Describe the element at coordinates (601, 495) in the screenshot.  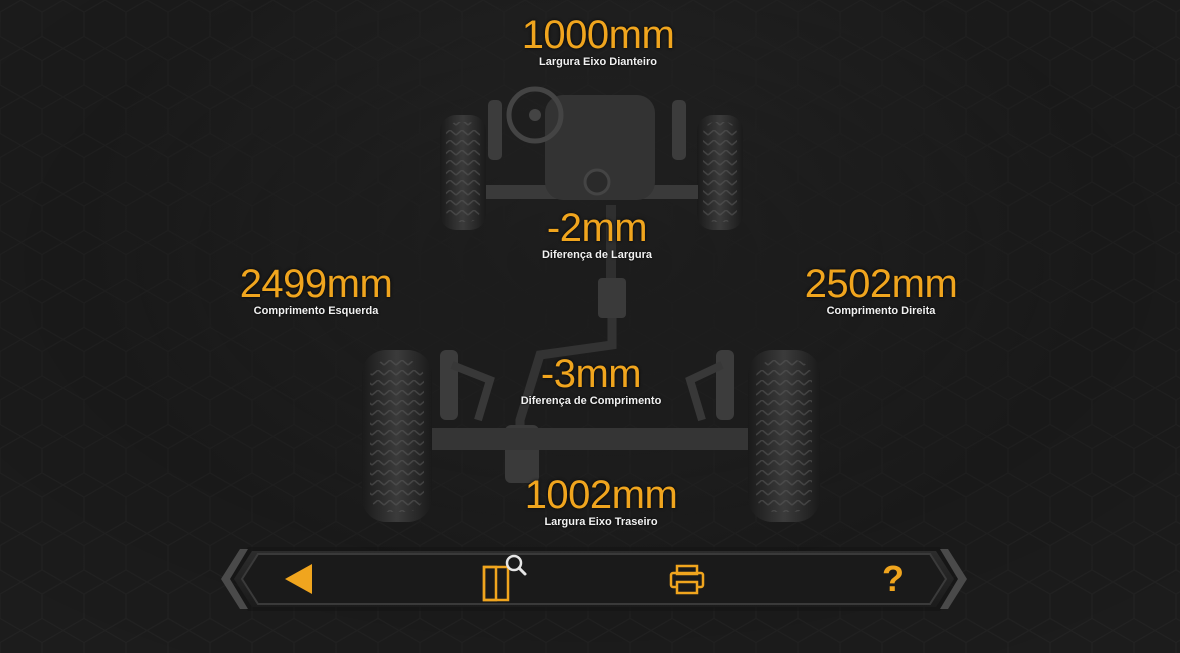
I see `rear-axle-width-value: 1002mm` at that location.